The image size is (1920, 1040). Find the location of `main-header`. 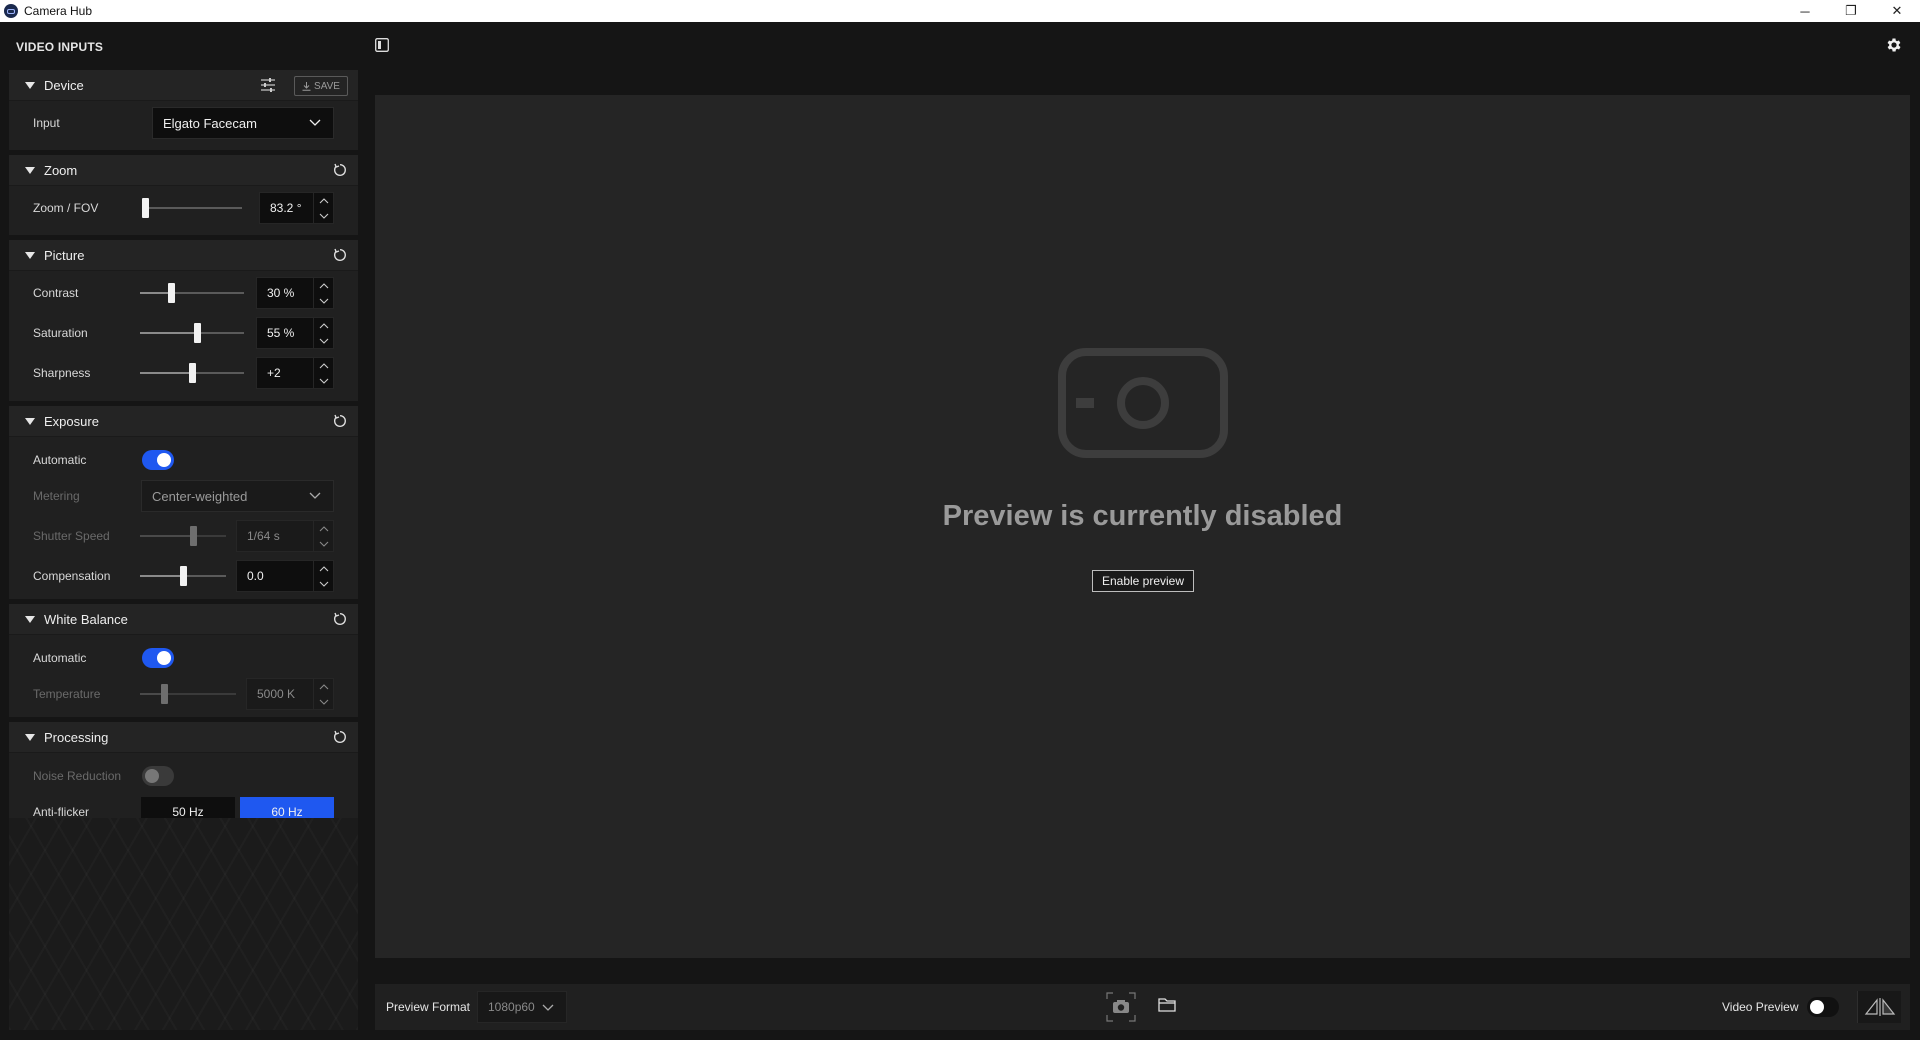

main-header is located at coordinates (1143, 58).